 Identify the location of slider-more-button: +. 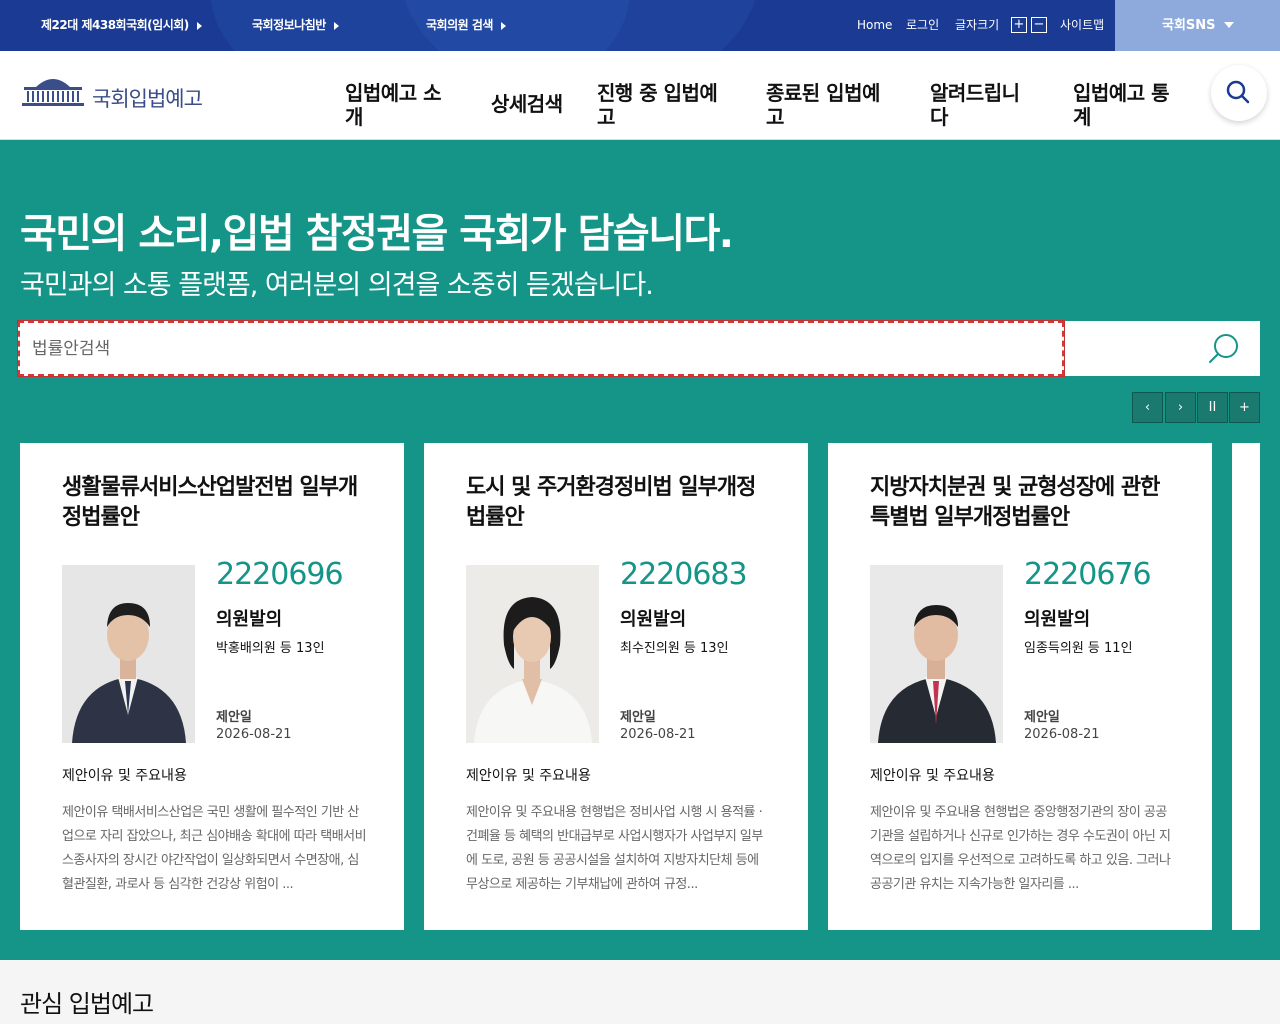
(1244, 407).